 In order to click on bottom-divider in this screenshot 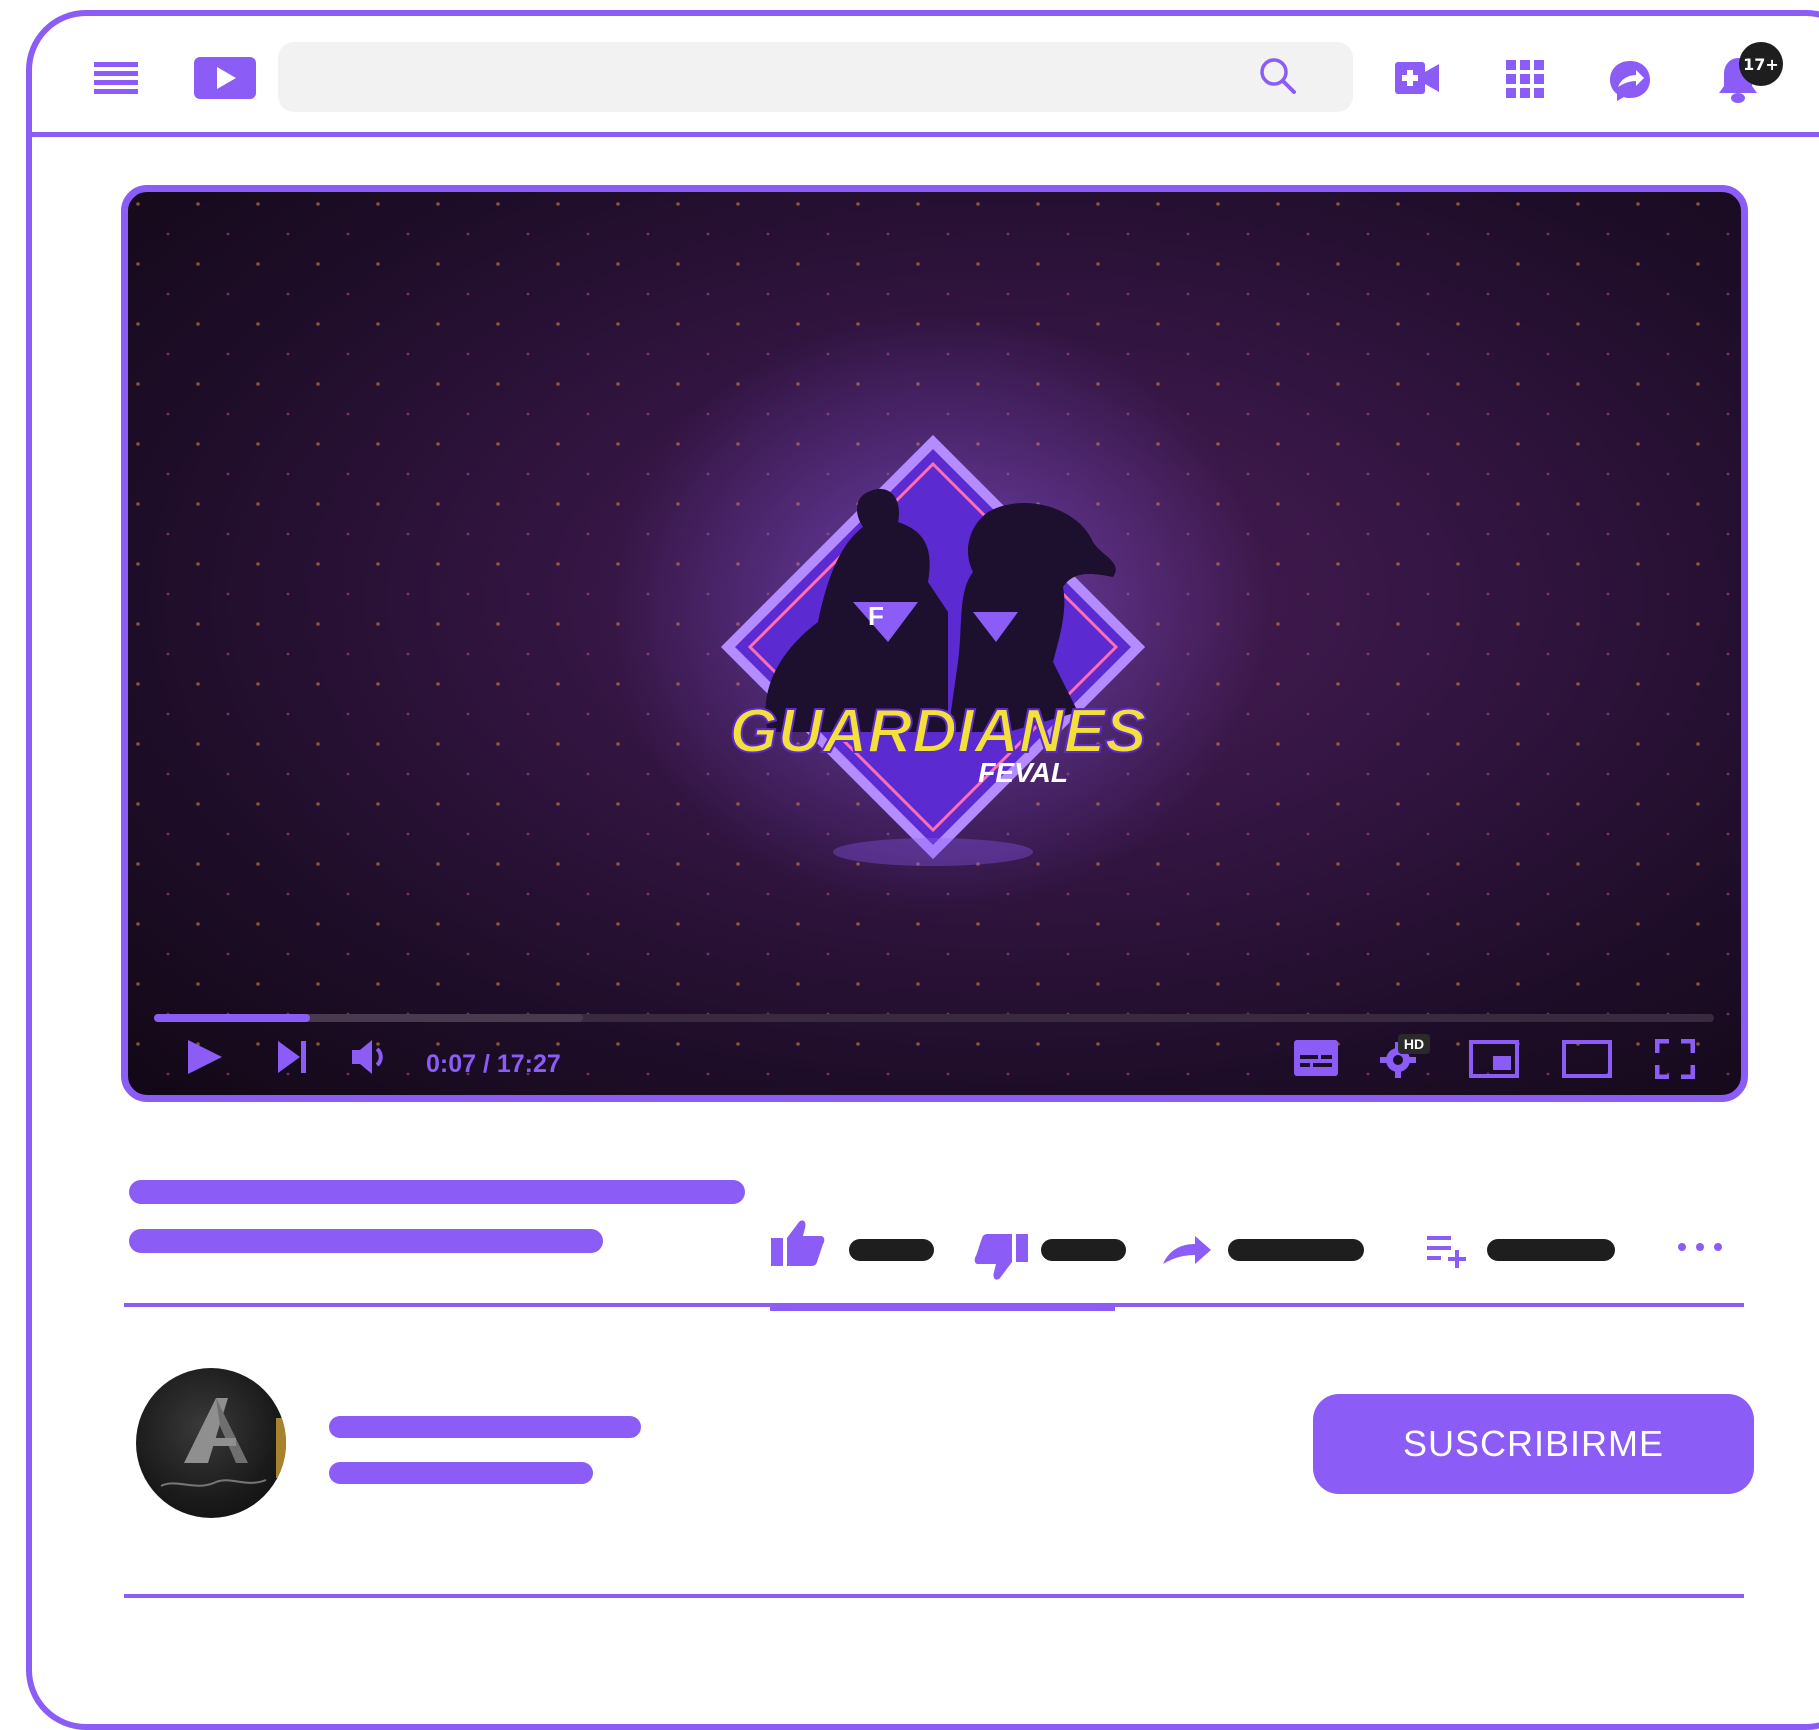, I will do `click(934, 1596)`.